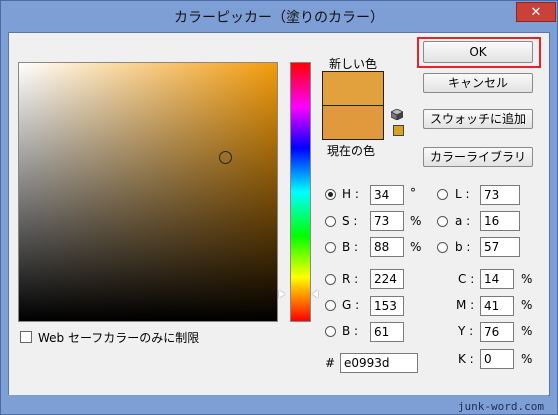 This screenshot has width=558, height=415. What do you see at coordinates (350, 331) in the screenshot?
I see `blue-label: B :` at bounding box center [350, 331].